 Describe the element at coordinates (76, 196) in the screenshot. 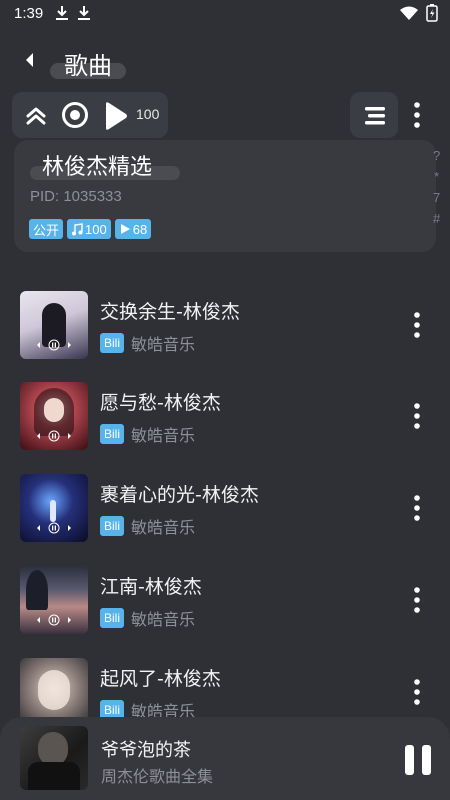

I see `playlist-pid: PID: 1035333` at that location.